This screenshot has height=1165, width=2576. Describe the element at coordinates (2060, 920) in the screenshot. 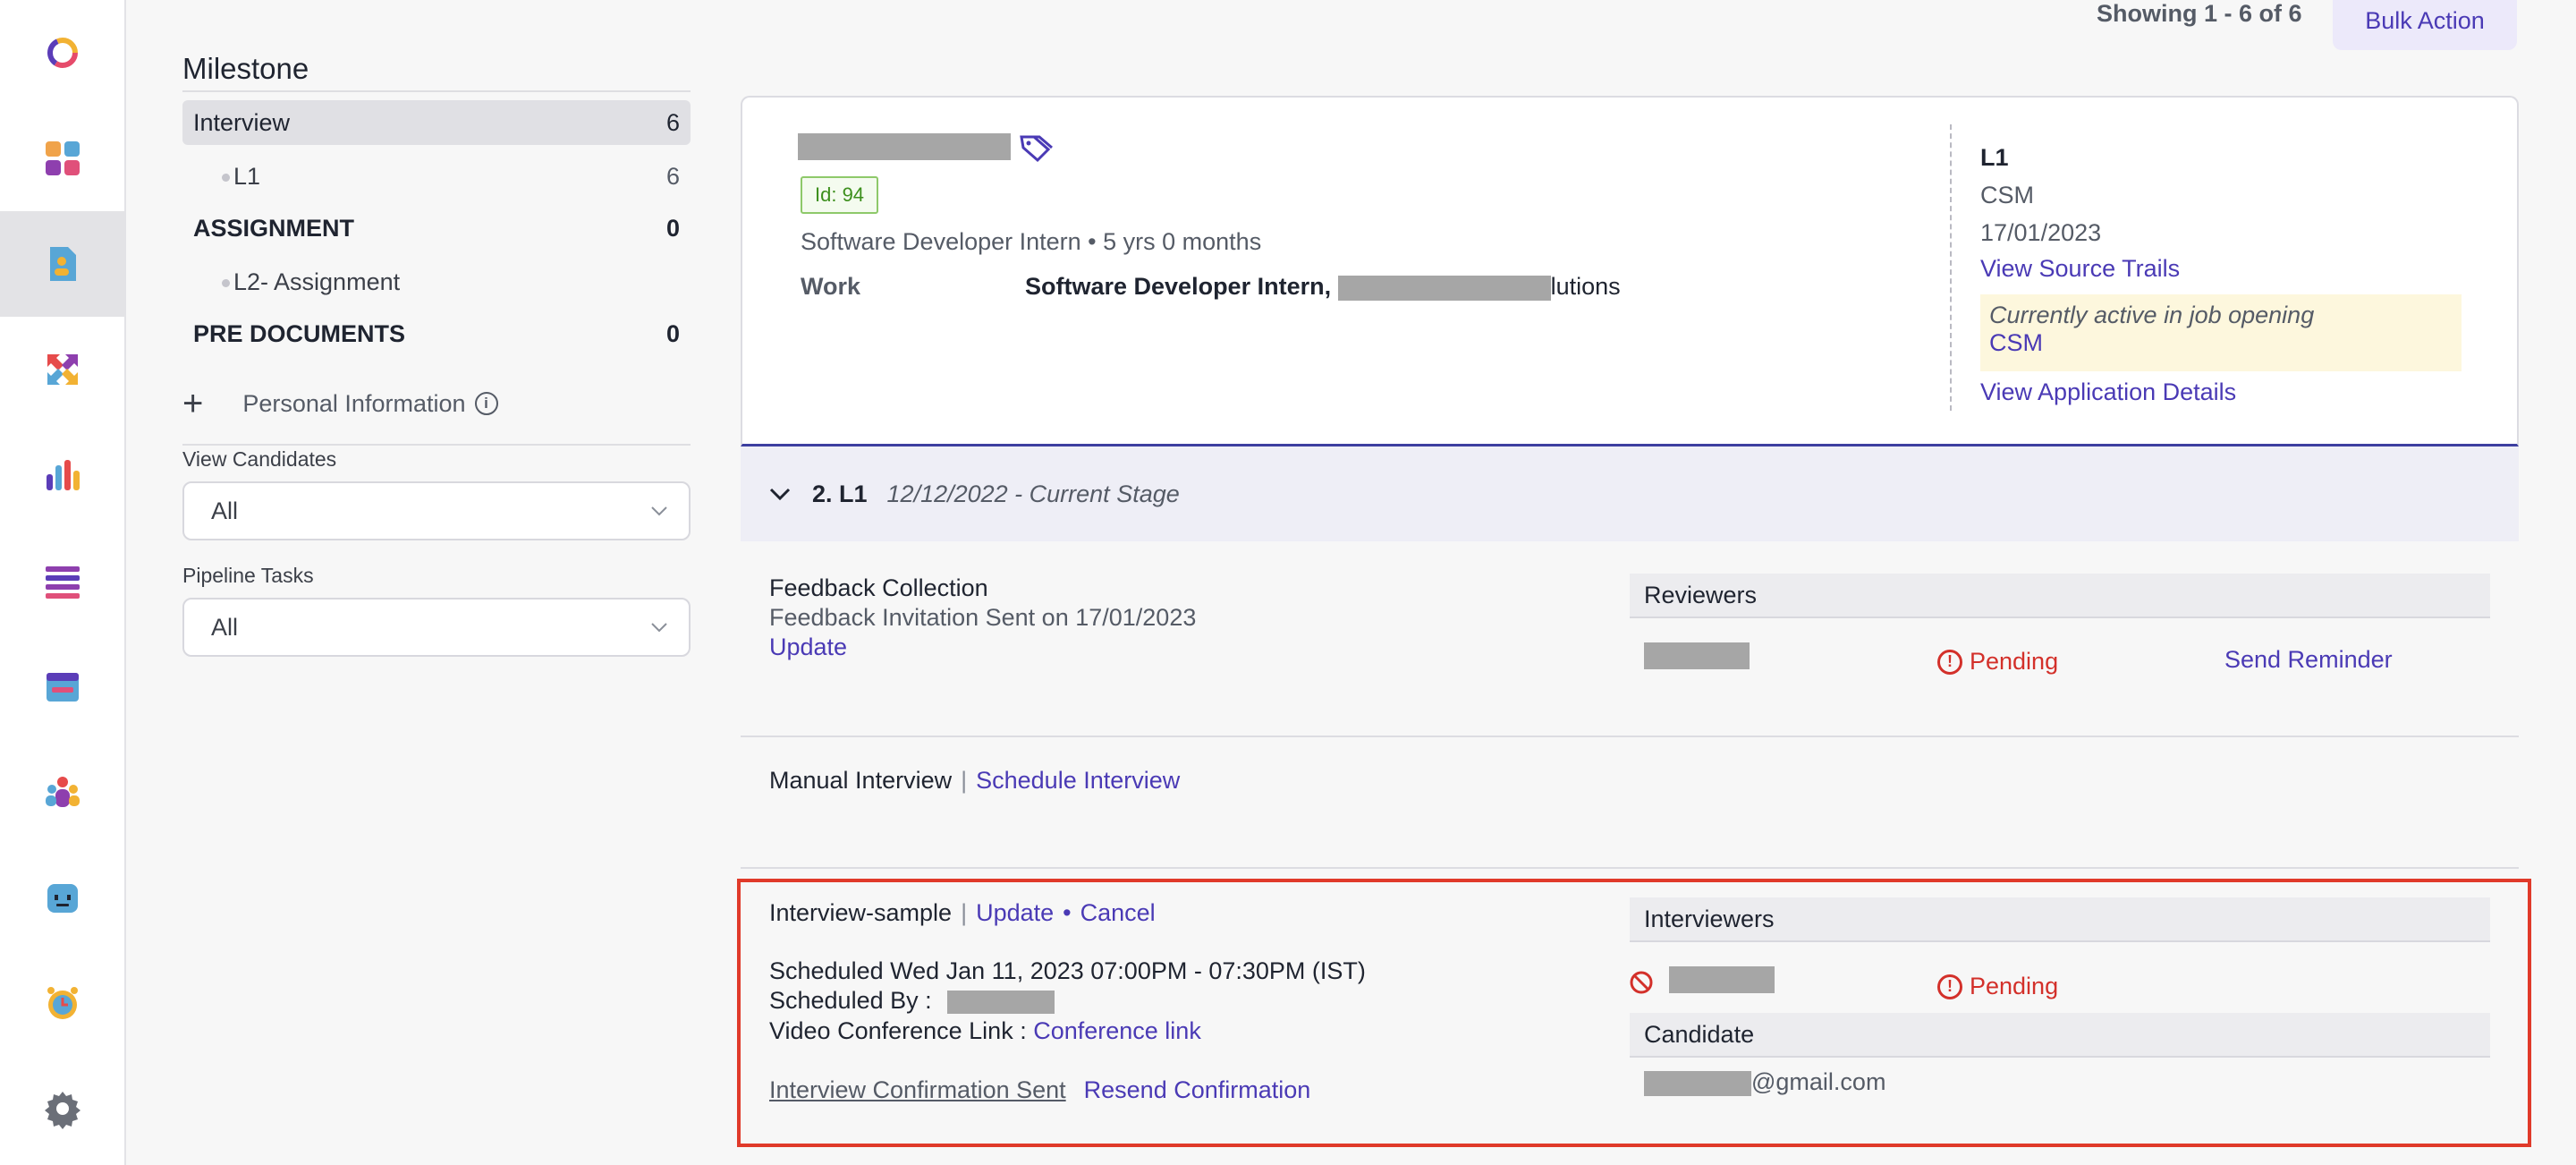

I see `interviewers-header: Interviewers` at that location.